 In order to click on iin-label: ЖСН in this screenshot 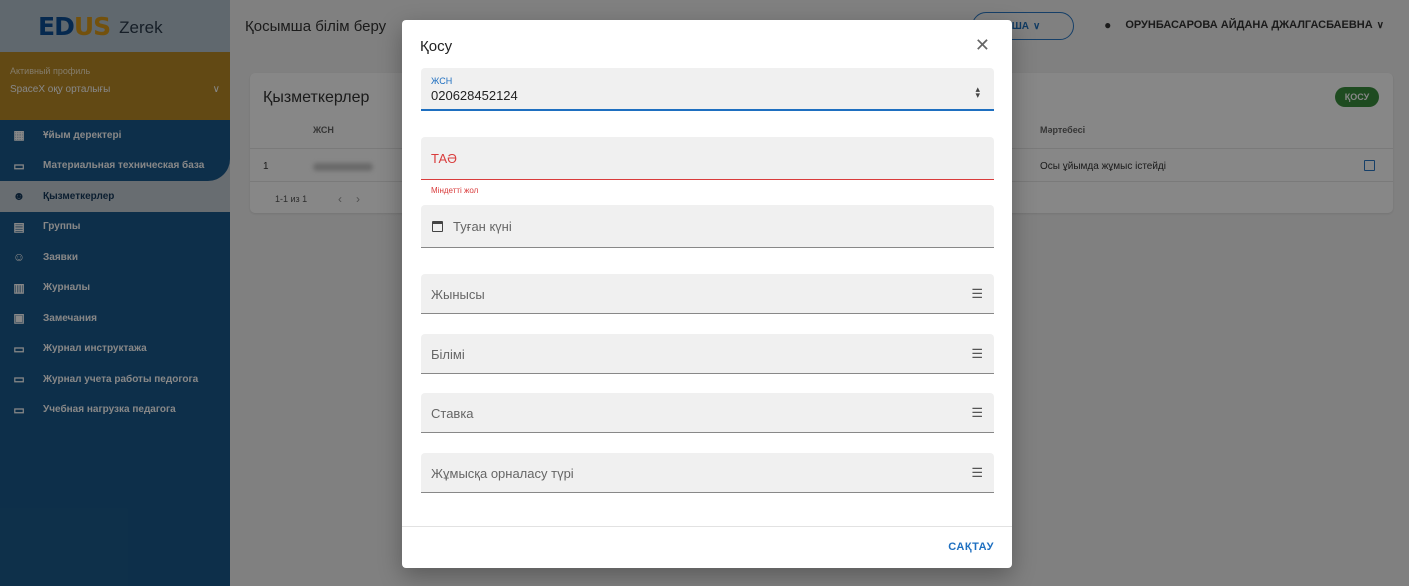, I will do `click(442, 81)`.